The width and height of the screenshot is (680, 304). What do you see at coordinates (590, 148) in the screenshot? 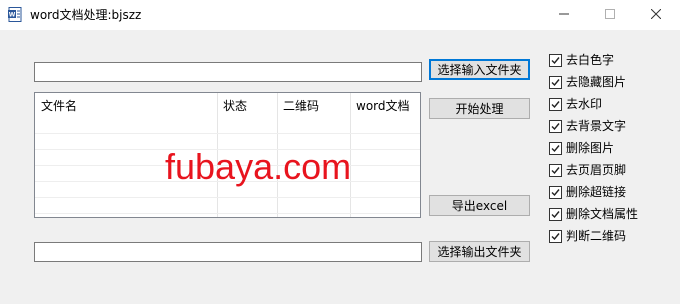
I see `option-label: 删除图片` at bounding box center [590, 148].